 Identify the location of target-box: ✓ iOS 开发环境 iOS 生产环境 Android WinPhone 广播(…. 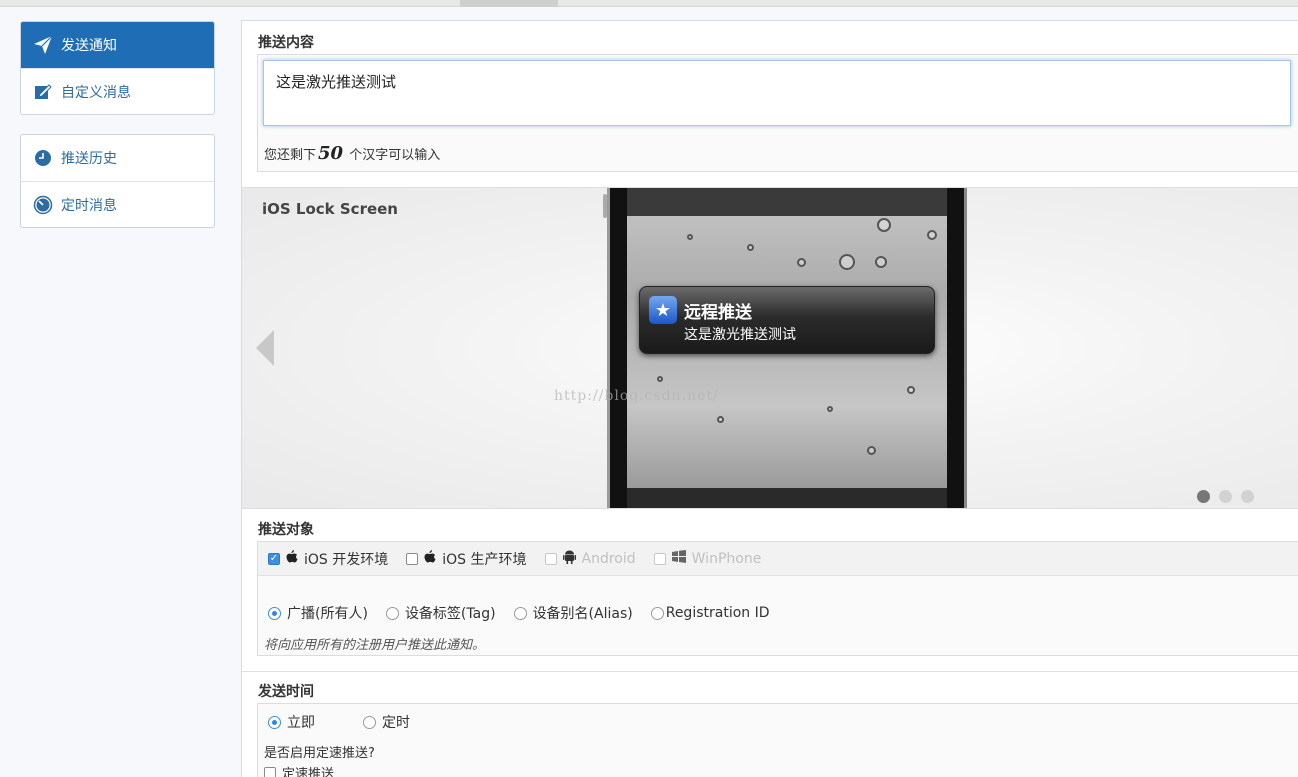
(777, 598).